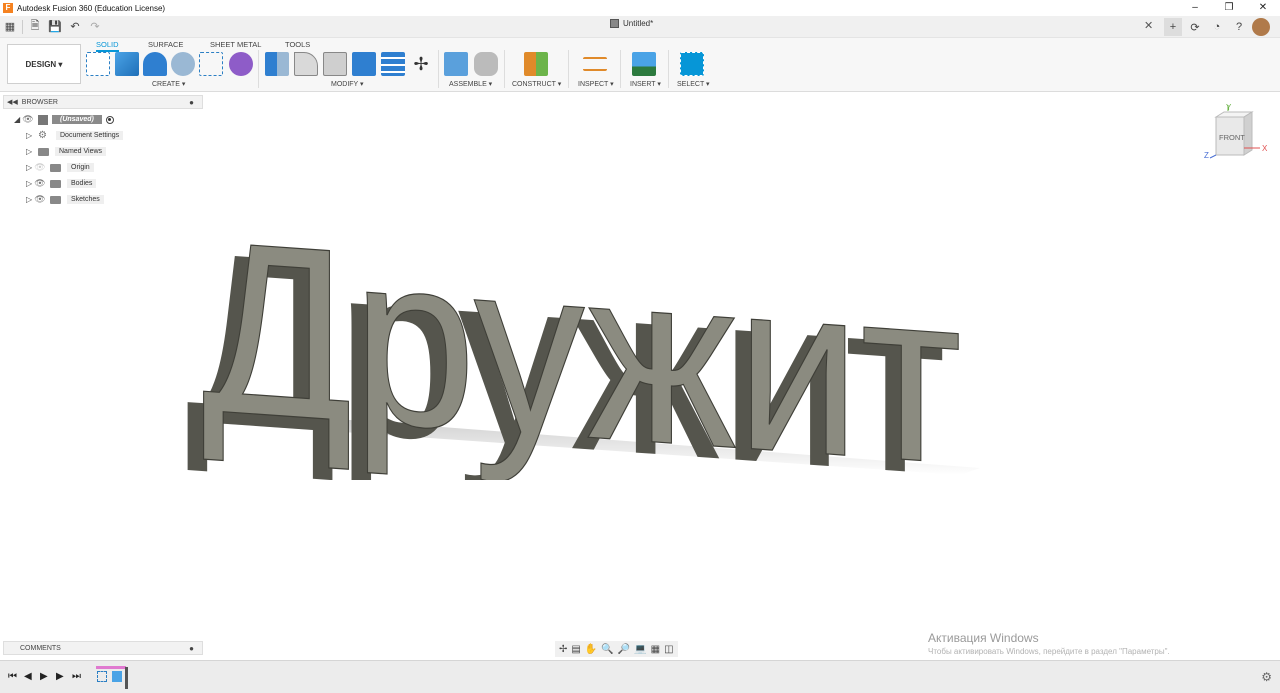 The width and height of the screenshot is (1280, 693). I want to click on document-cube-icon, so click(614, 23).